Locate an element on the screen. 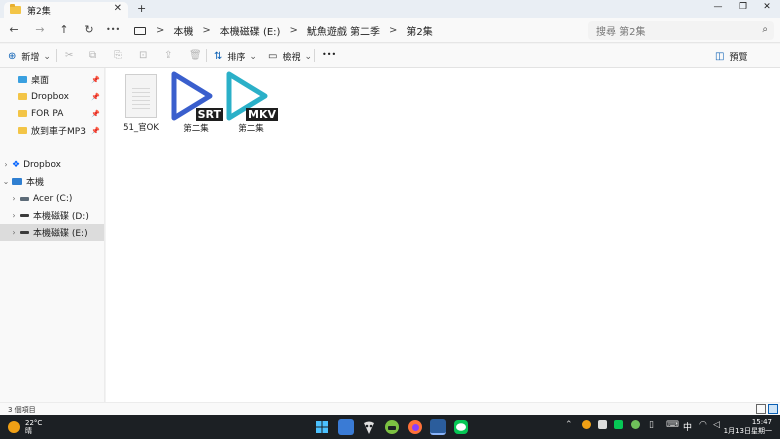  file-item-srt: SRT 第二集 is located at coordinates (196, 102).